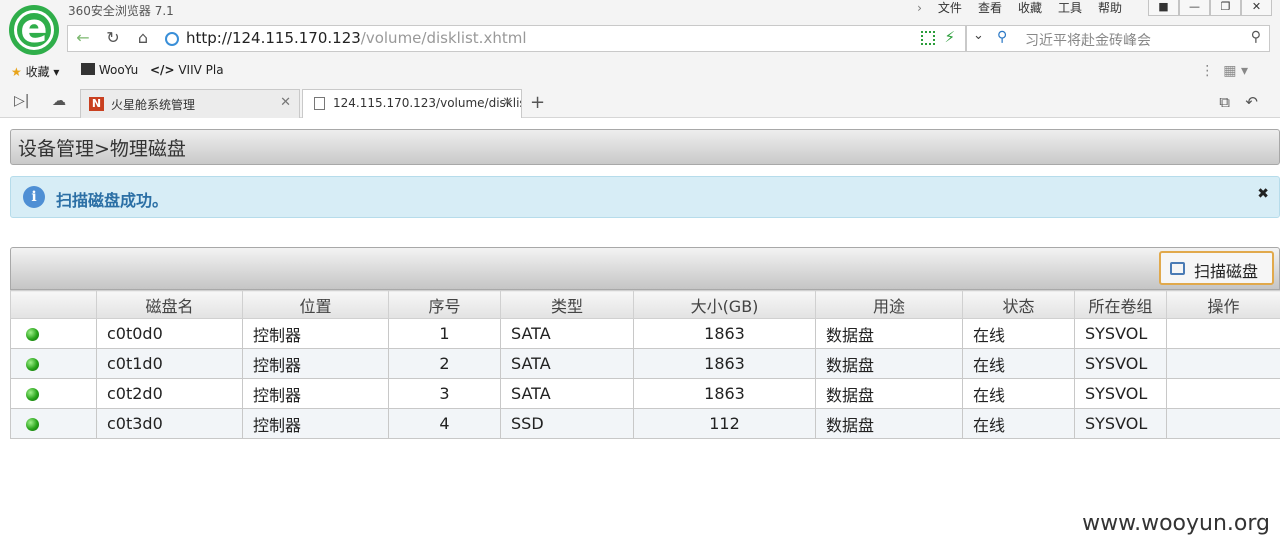 The image size is (1280, 553). I want to click on window-controls: ■ — ❐ ✕, so click(1210, 8).